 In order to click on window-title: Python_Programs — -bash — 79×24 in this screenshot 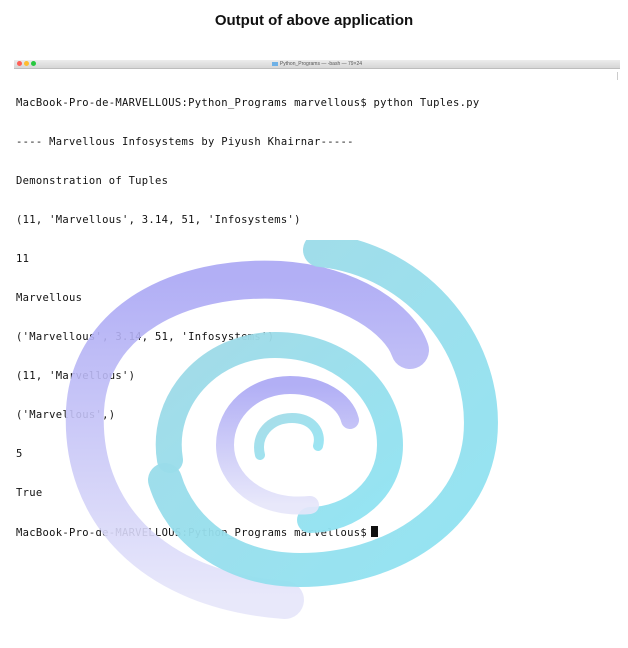, I will do `click(317, 64)`.